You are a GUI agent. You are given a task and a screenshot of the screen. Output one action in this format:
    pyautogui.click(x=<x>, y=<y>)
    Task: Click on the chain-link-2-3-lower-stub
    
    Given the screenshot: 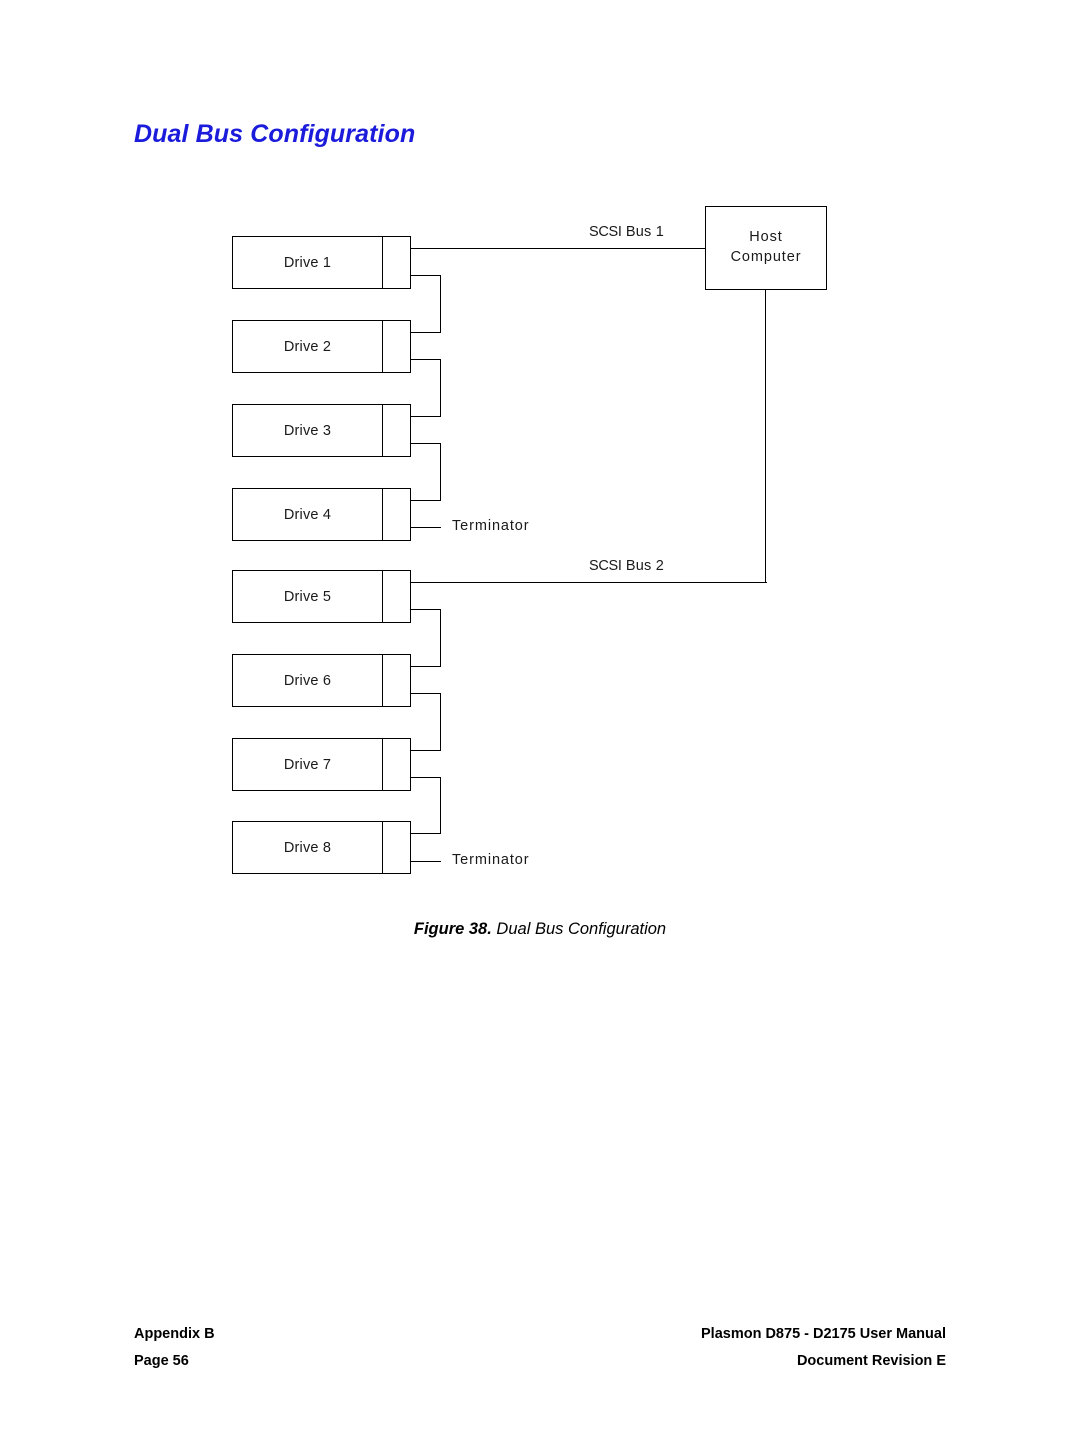 What is the action you would take?
    pyautogui.click(x=426, y=416)
    